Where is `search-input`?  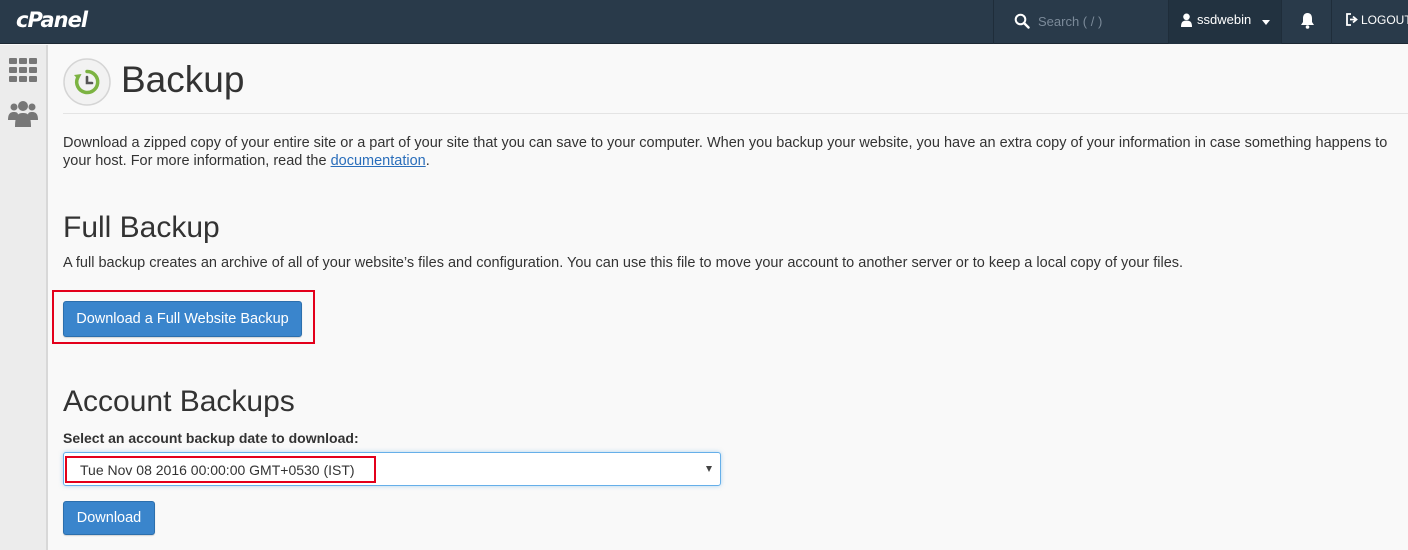 search-input is located at coordinates (1098, 21).